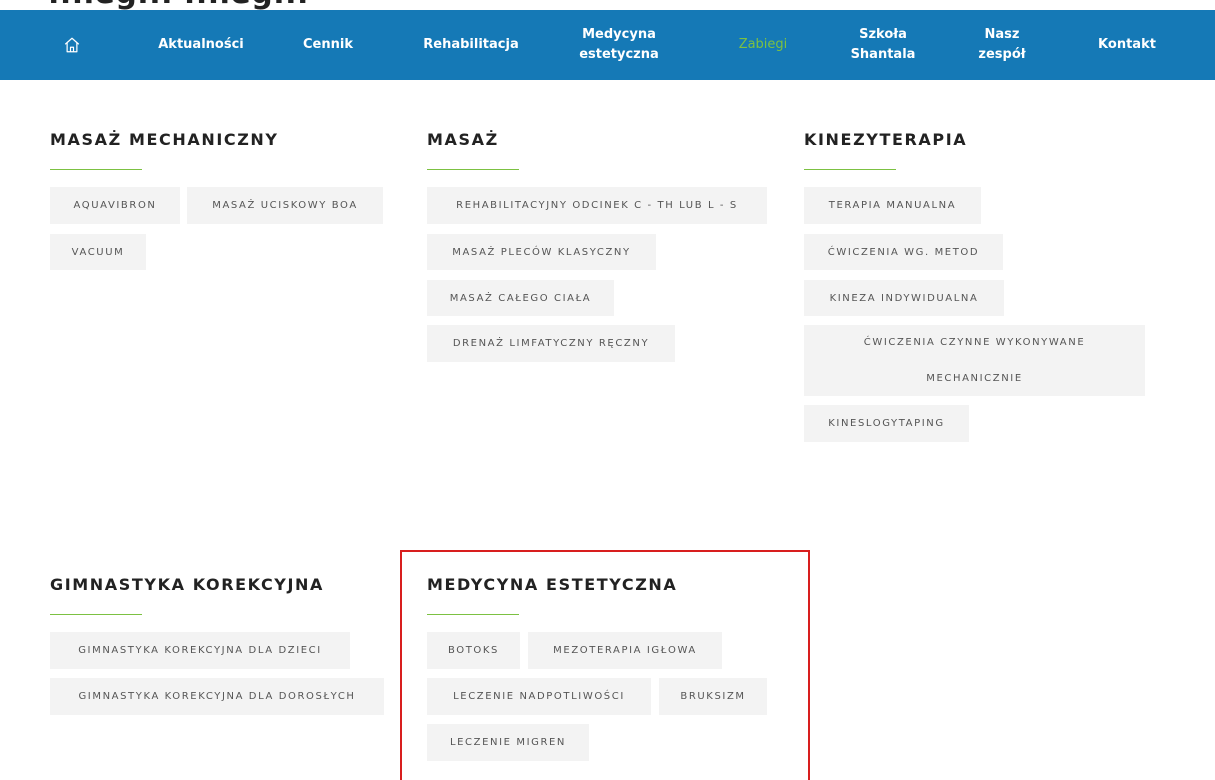 This screenshot has height=780, width=1215. I want to click on nav-szkola-shantala: Szkoła Shantala, so click(883, 45).